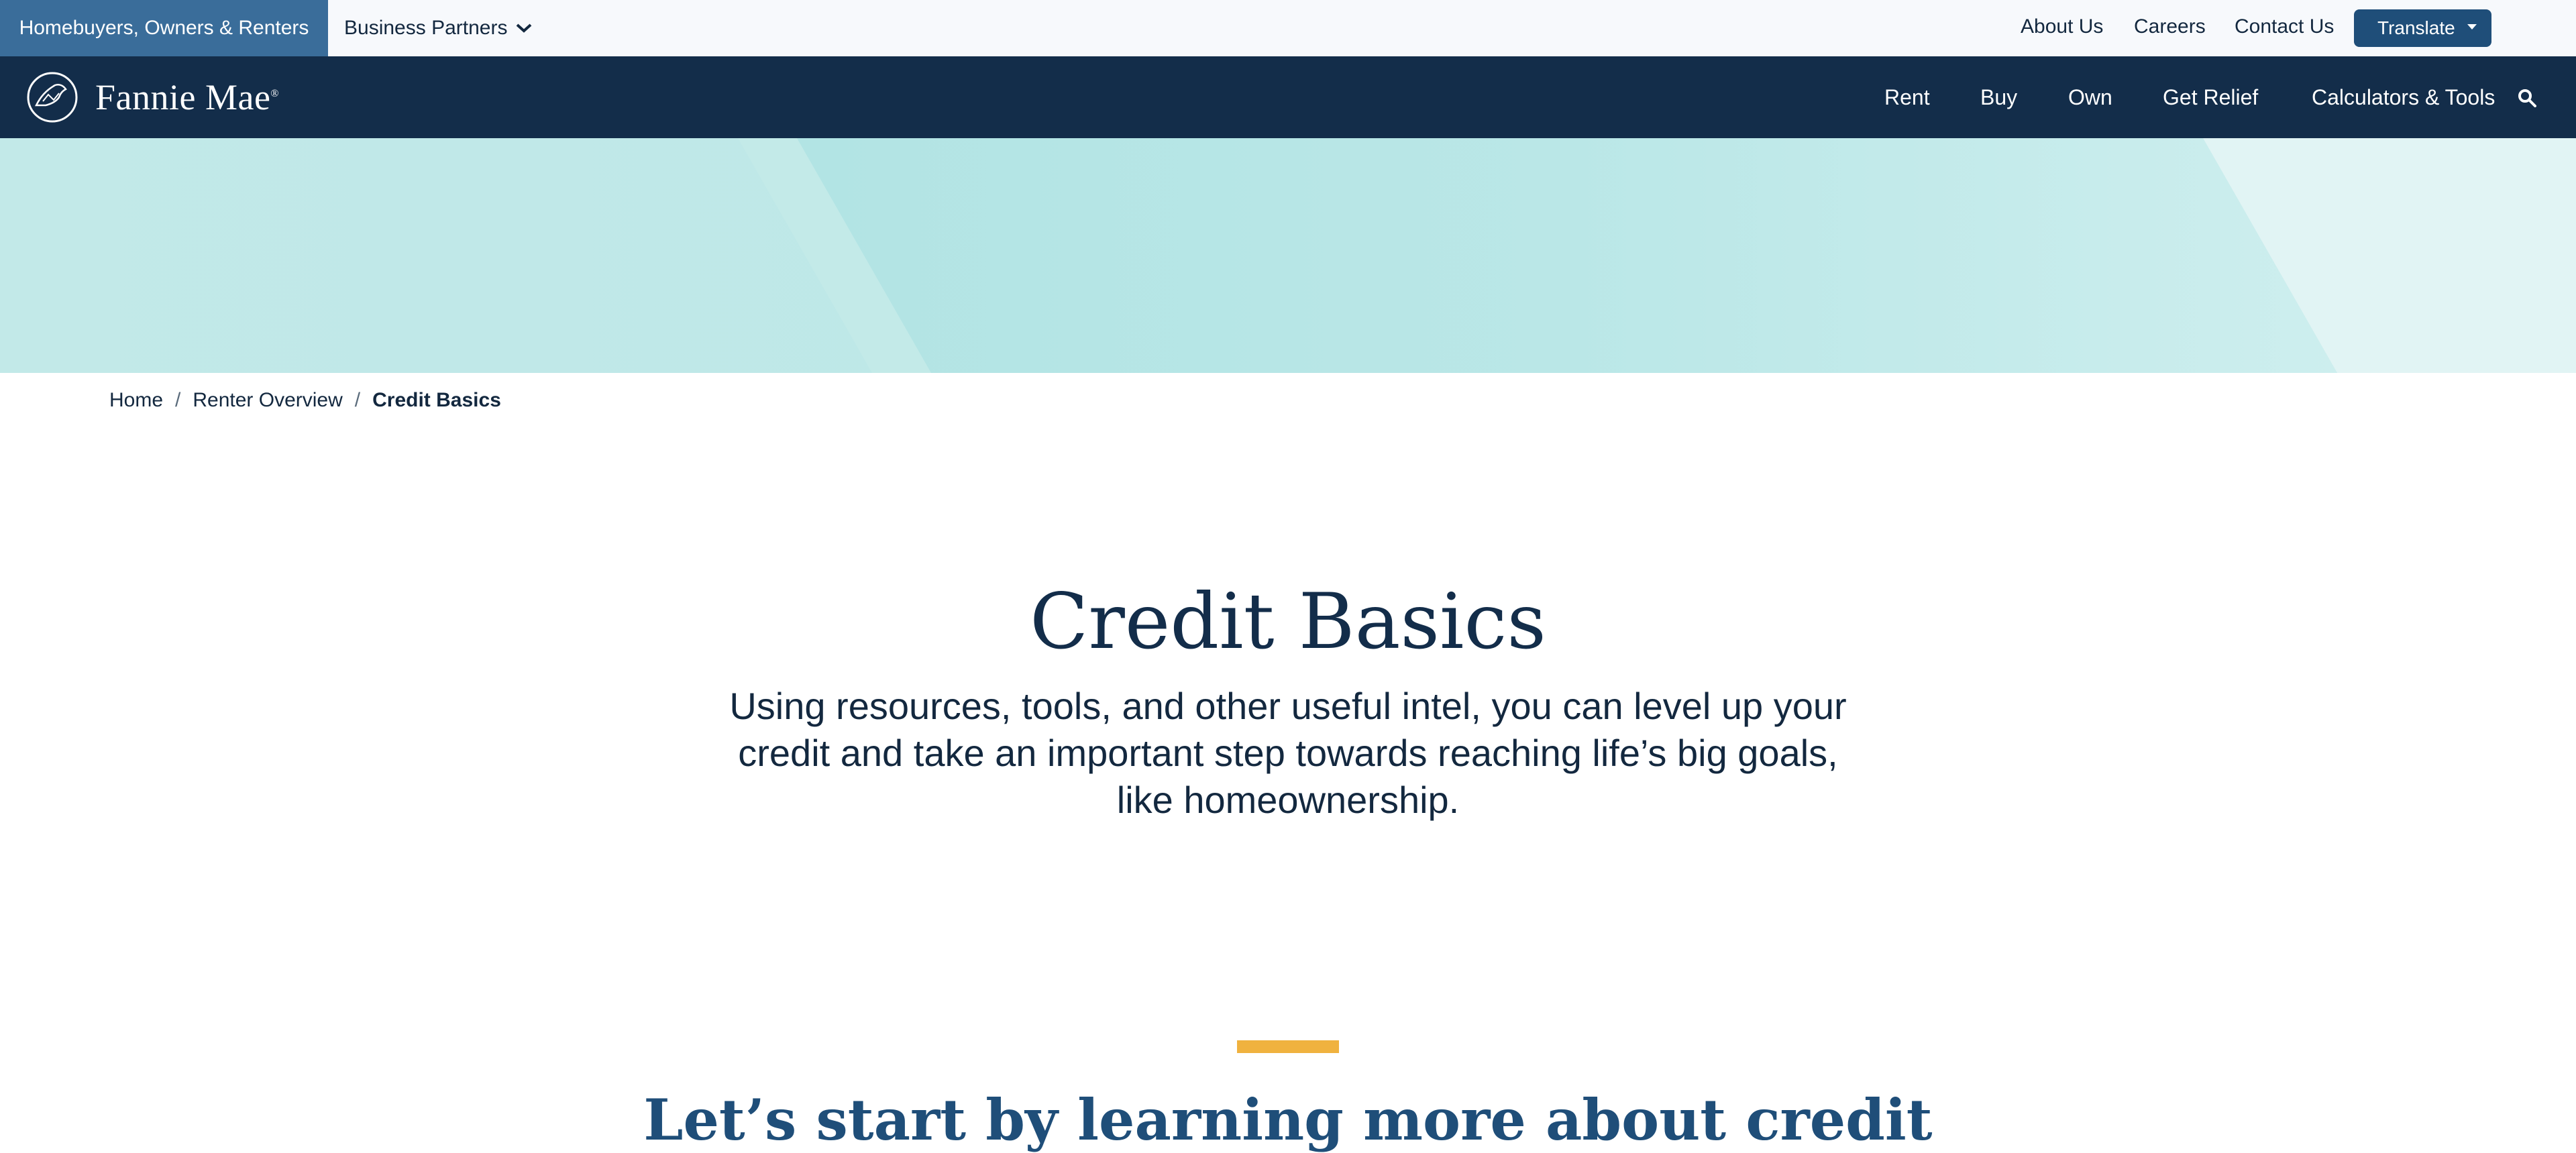 The image size is (2576, 1153). What do you see at coordinates (164, 28) in the screenshot?
I see `audience-tab-homebuyers: Homebuyers, Owners & Renters` at bounding box center [164, 28].